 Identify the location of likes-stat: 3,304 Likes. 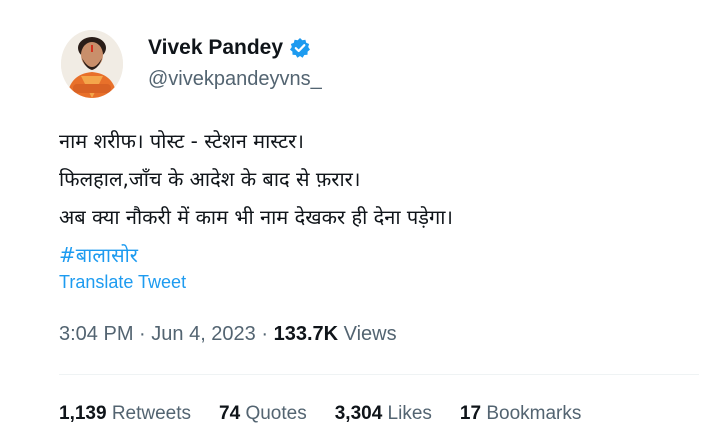
(383, 414).